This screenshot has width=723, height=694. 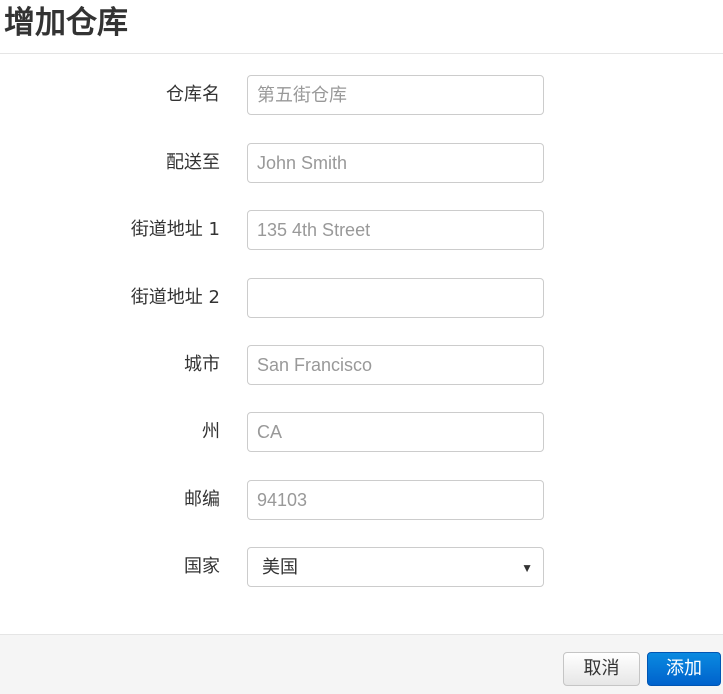 I want to click on ship-to-row: 配送至, so click(x=361, y=163).